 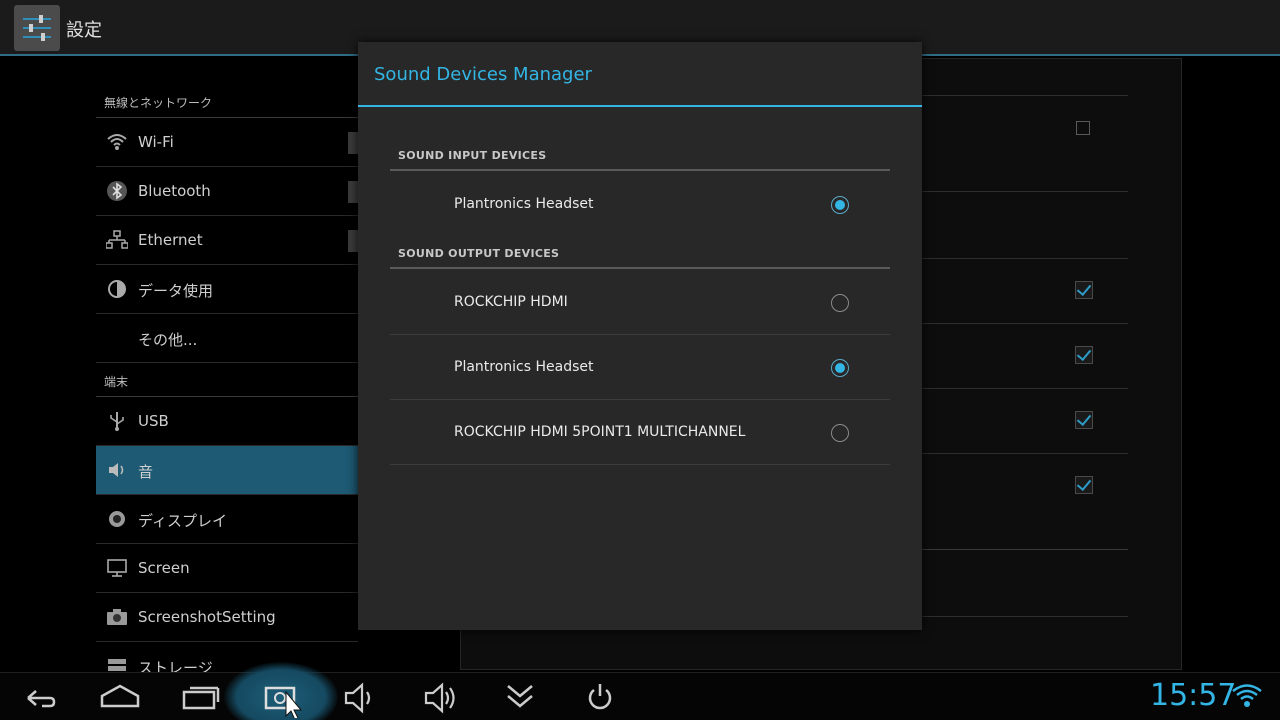 What do you see at coordinates (37, 28) in the screenshot?
I see `settings-sliders-icon` at bounding box center [37, 28].